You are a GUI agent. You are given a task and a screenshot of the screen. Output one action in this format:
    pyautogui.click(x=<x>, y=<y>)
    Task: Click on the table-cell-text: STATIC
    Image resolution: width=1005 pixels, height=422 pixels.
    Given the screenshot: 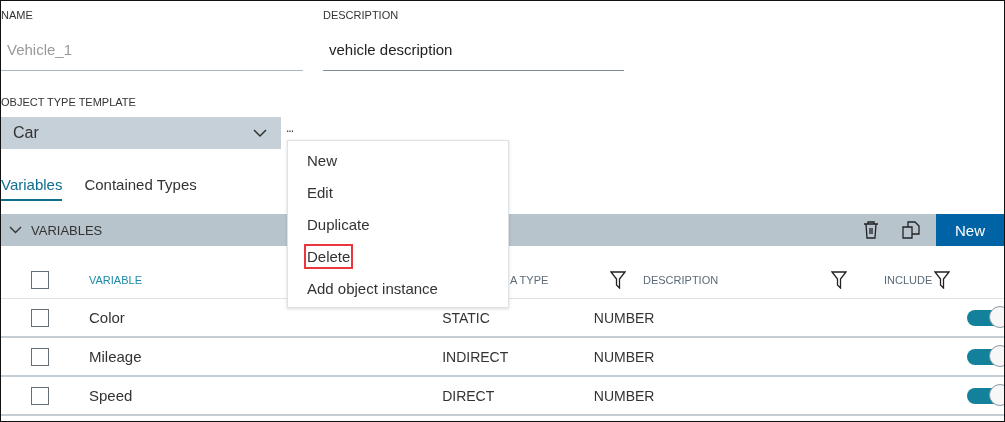 What is the action you would take?
    pyautogui.click(x=466, y=317)
    